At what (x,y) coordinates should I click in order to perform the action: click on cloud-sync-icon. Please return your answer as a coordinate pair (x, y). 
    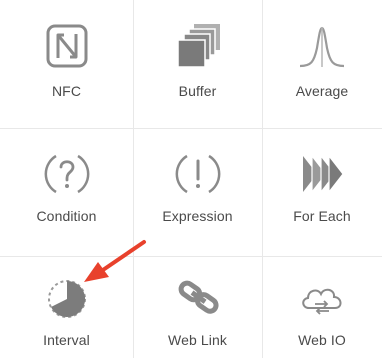
    Looking at the image, I should click on (322, 298).